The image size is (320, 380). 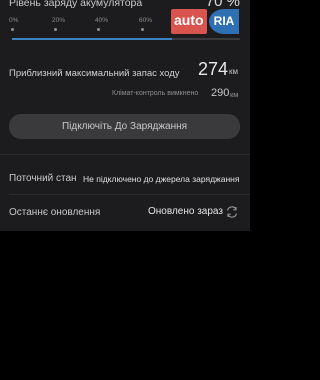 I want to click on tick-label-20: 20%, so click(x=59, y=20).